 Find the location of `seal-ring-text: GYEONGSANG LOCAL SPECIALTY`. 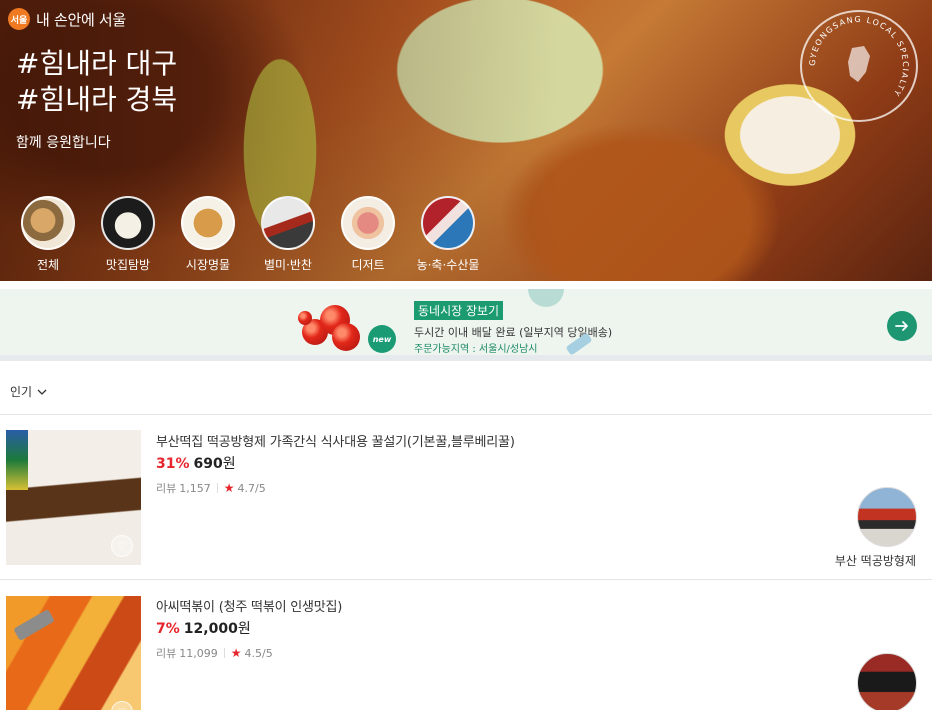

seal-ring-text: GYEONGSANG LOCAL SPECIALTY is located at coordinates (858, 57).